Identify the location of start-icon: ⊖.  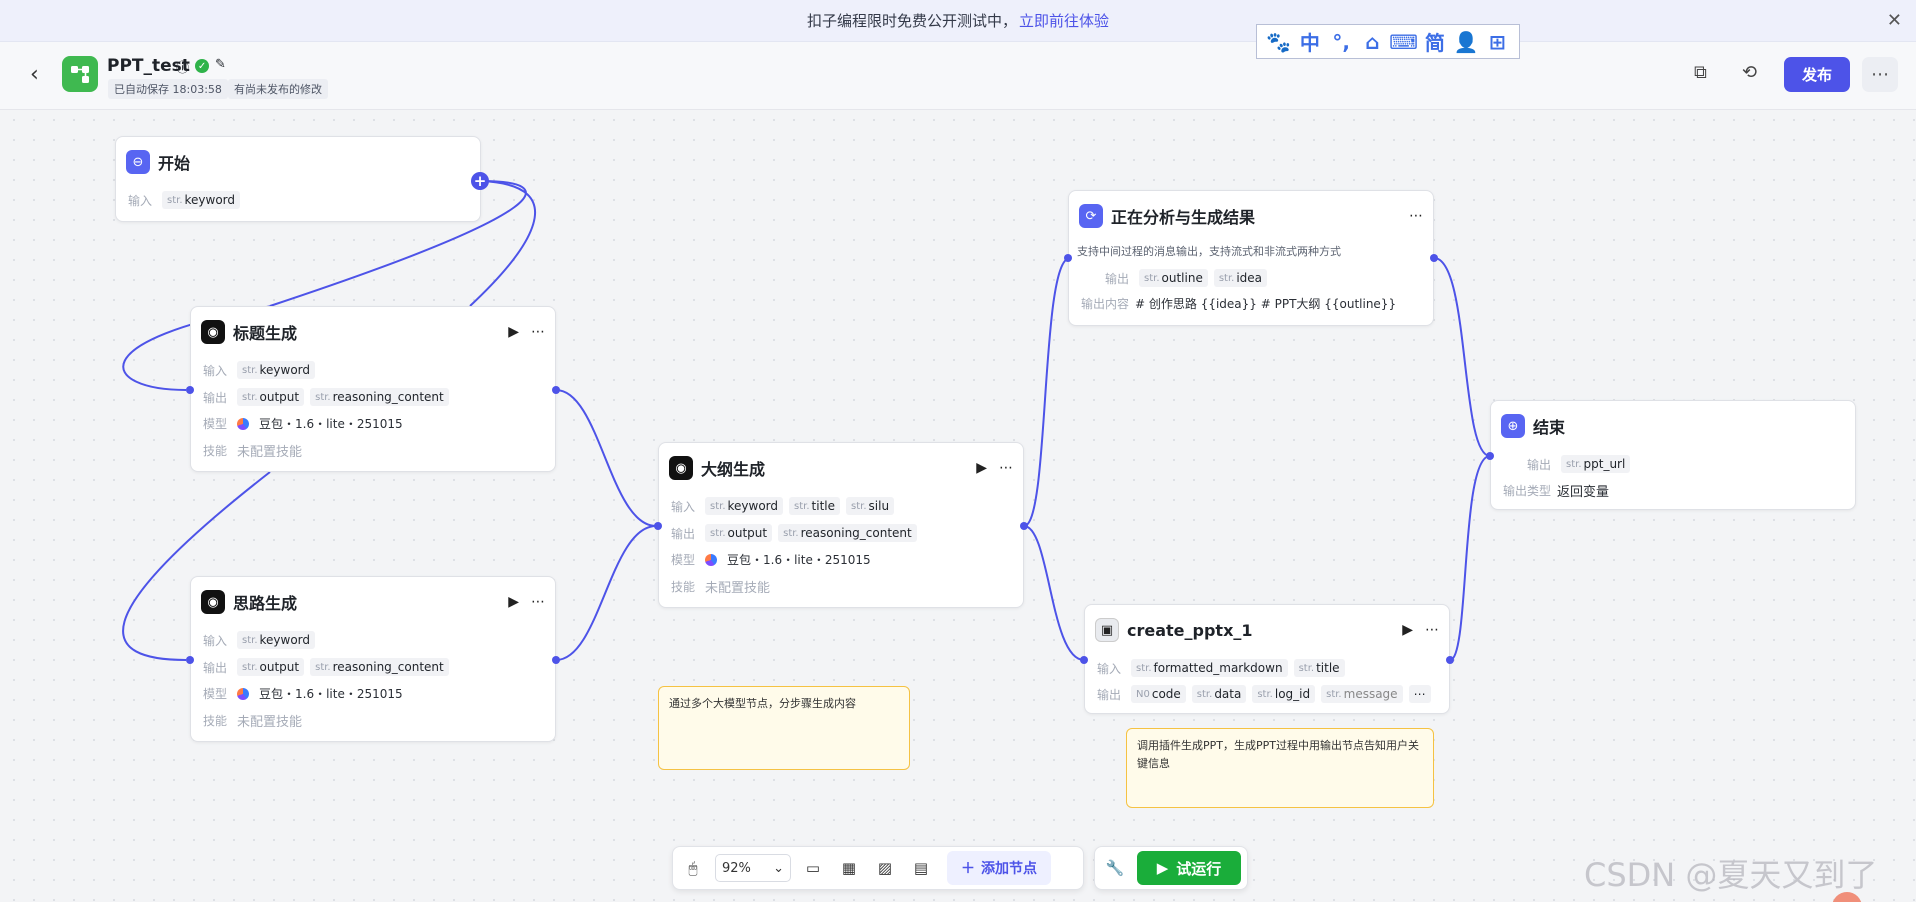
(138, 162).